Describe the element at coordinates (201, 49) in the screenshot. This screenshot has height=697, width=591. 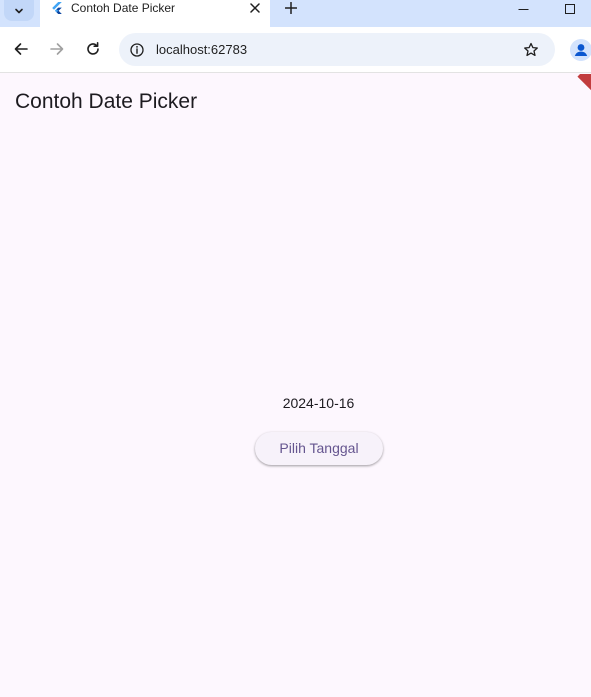
I see `url-text: localhost:62783` at that location.